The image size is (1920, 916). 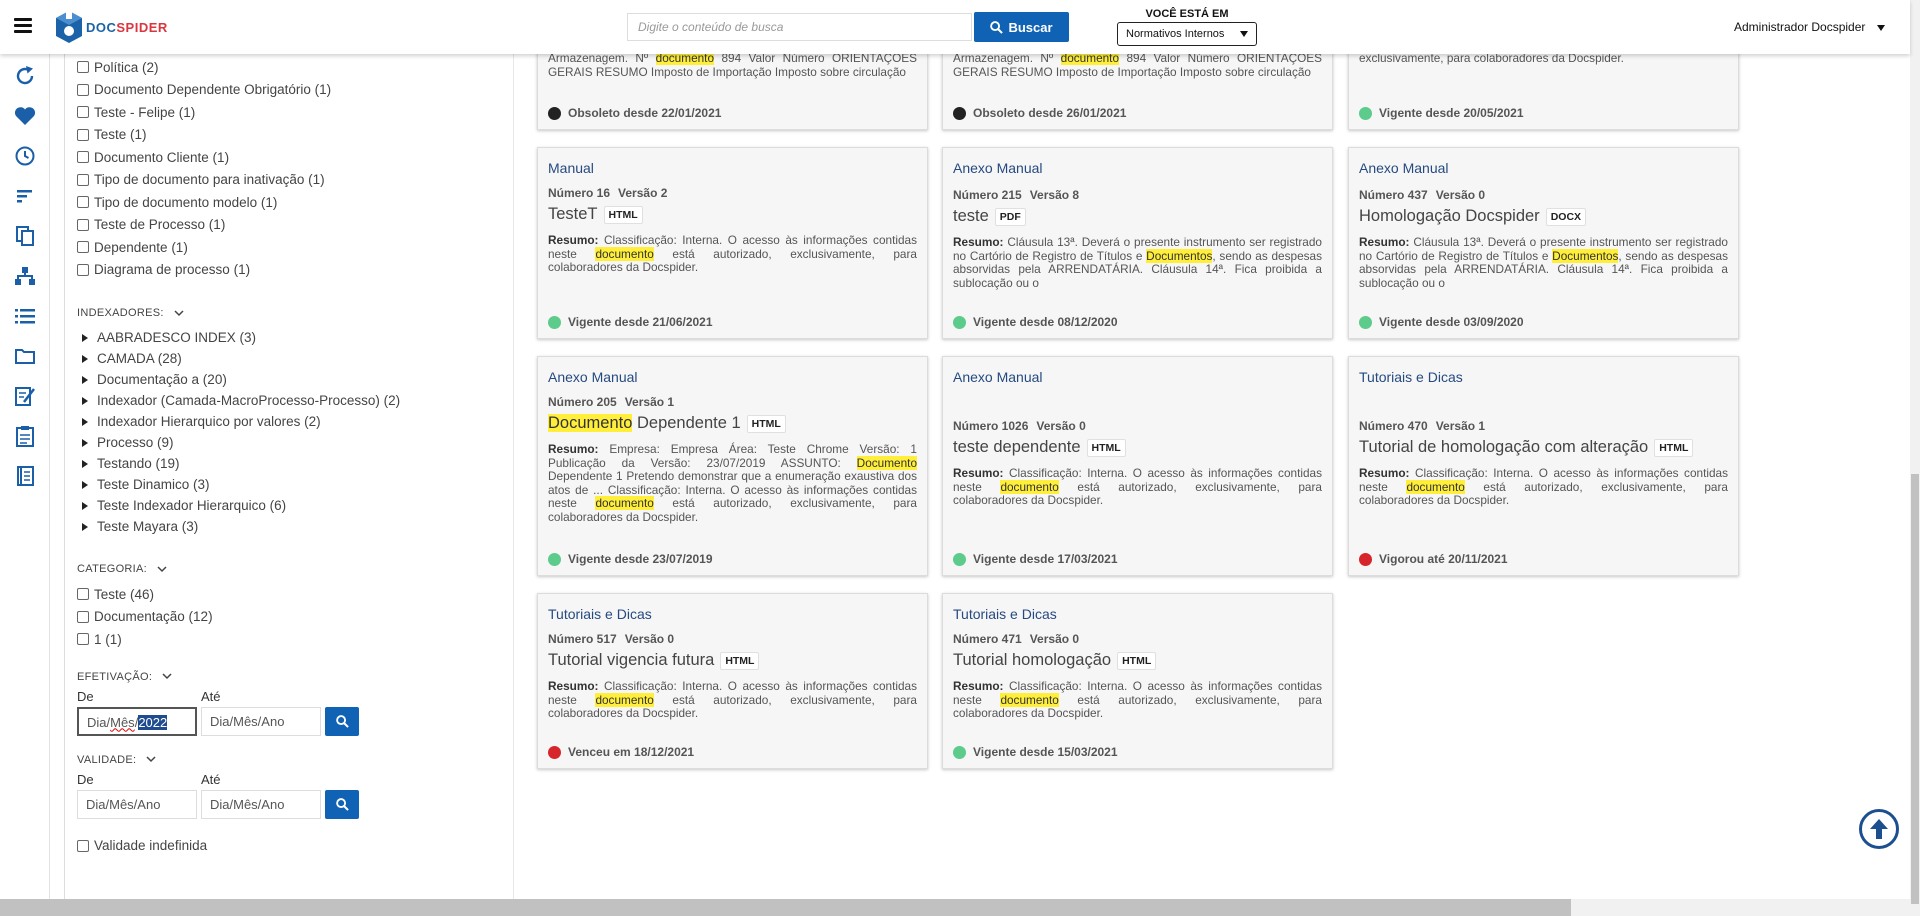 What do you see at coordinates (83, 845) in the screenshot?
I see `indefinite-validity-checkbox` at bounding box center [83, 845].